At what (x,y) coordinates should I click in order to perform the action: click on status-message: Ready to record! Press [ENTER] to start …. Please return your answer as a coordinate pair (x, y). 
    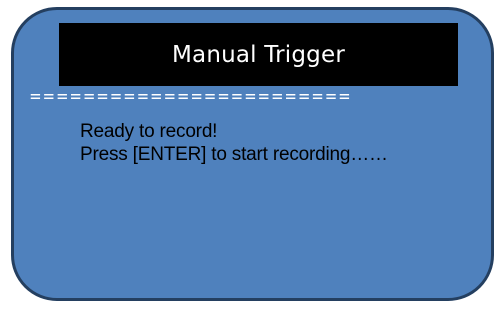
    Looking at the image, I should click on (234, 143).